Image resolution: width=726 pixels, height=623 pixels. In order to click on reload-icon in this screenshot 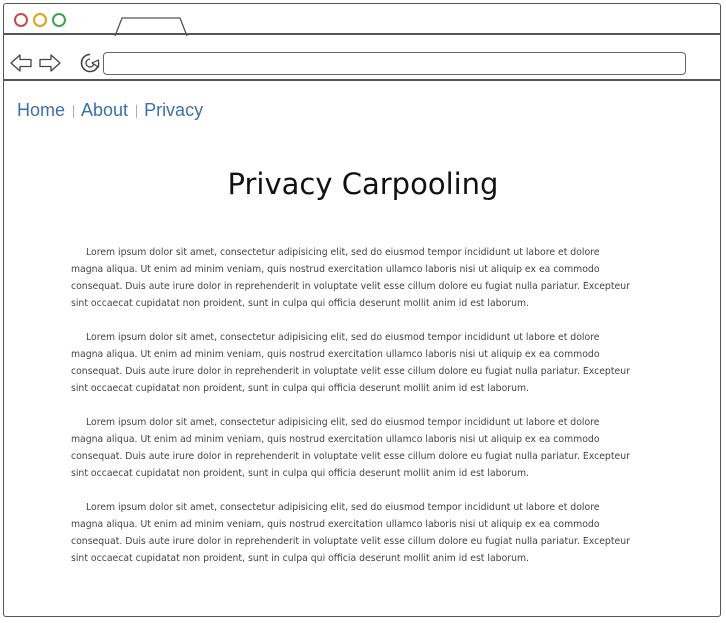, I will do `click(90, 63)`.